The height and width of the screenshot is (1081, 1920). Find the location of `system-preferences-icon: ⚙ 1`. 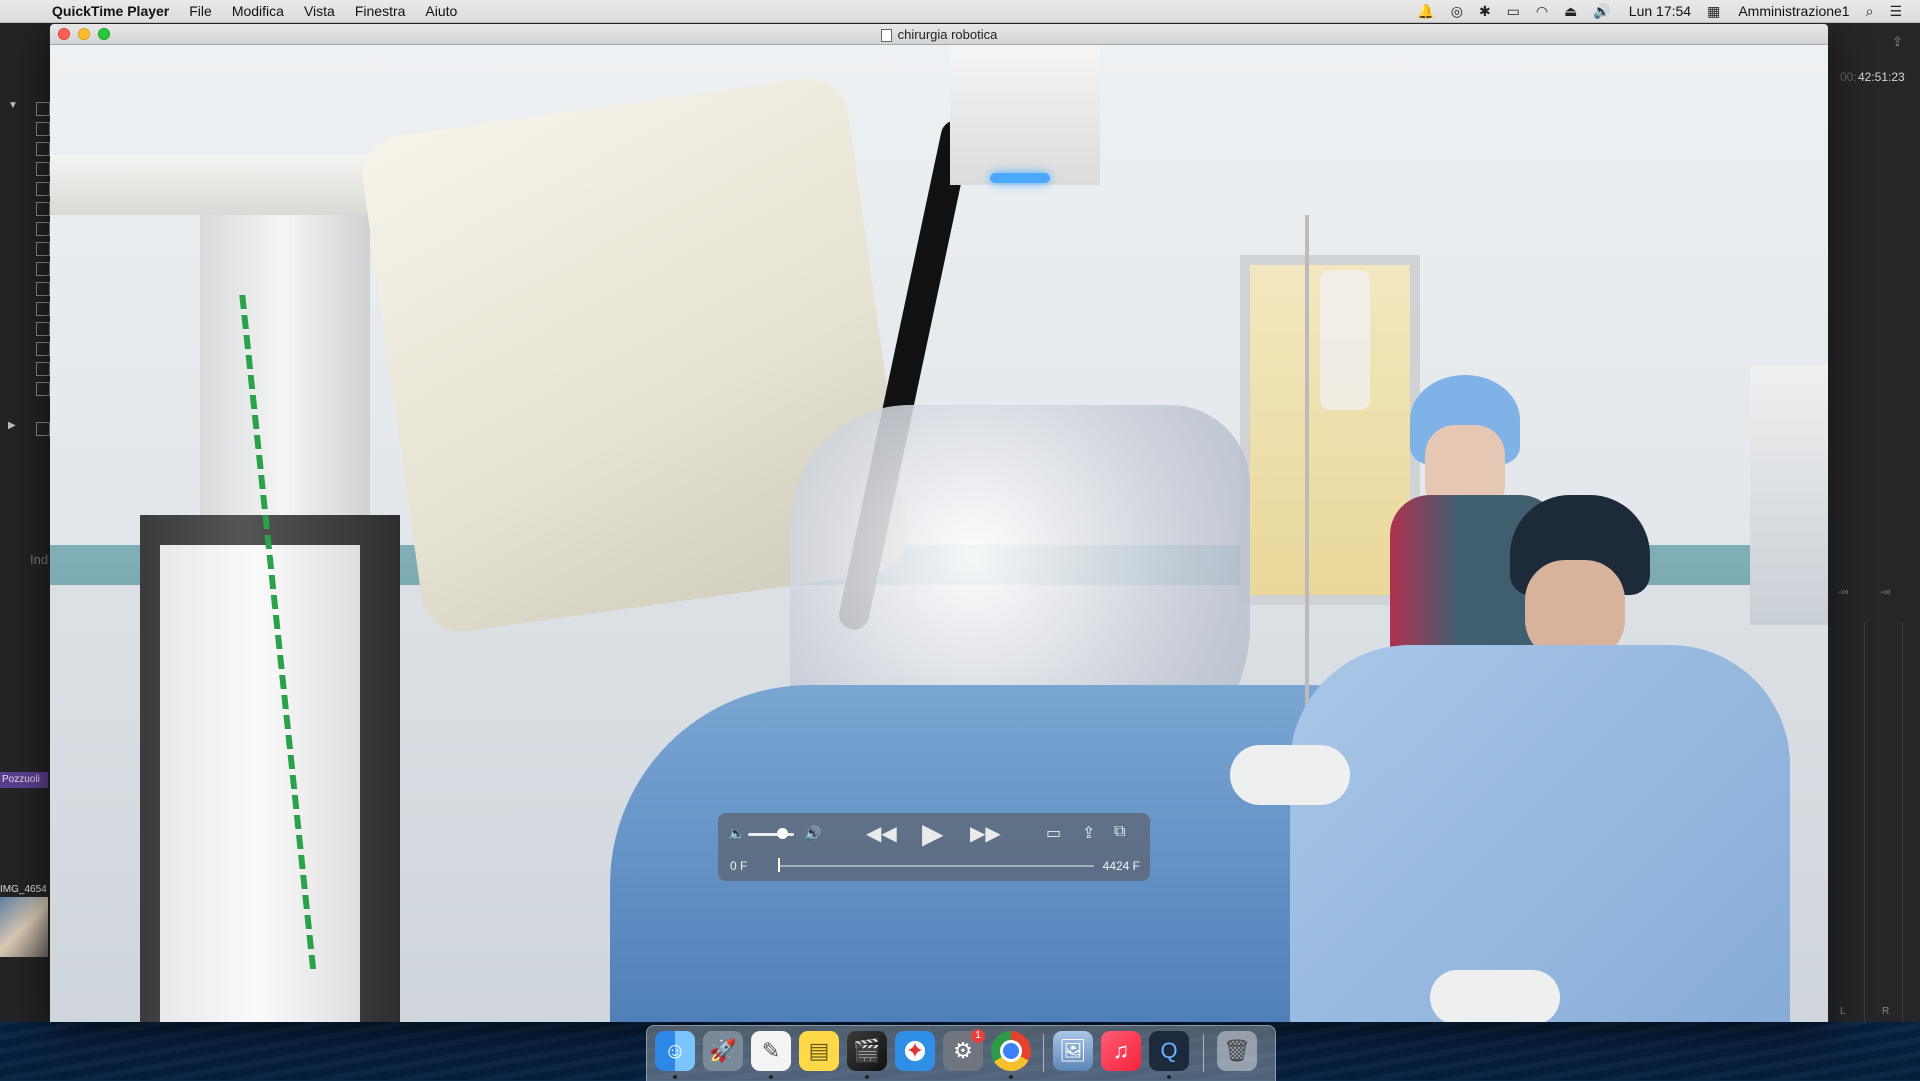

system-preferences-icon: ⚙ 1 is located at coordinates (964, 1050).